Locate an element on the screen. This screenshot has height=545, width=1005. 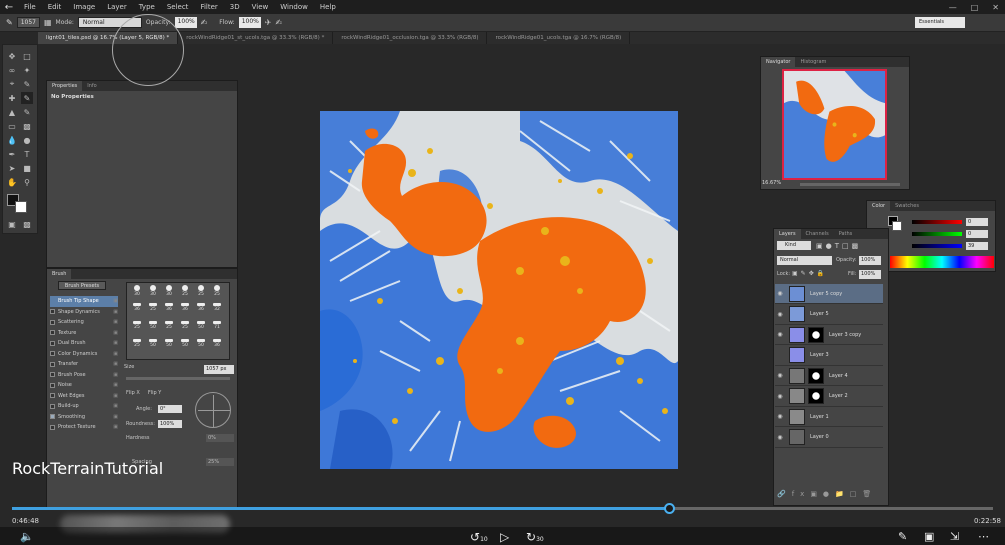
red-slider is located at coordinates (937, 222).